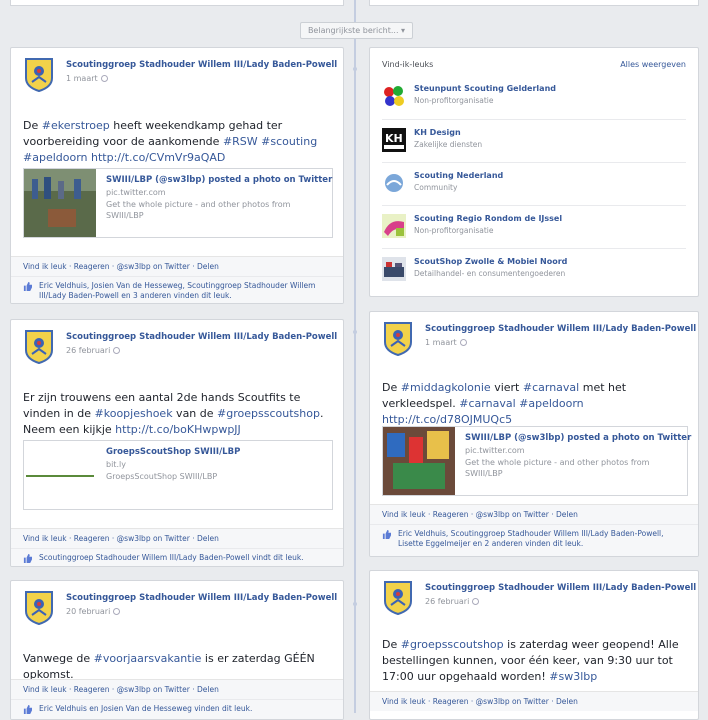 Image resolution: width=708 pixels, height=720 pixels. What do you see at coordinates (162, 476) in the screenshot?
I see `link-description: GroepsScoutShop SWIII/LBP` at bounding box center [162, 476].